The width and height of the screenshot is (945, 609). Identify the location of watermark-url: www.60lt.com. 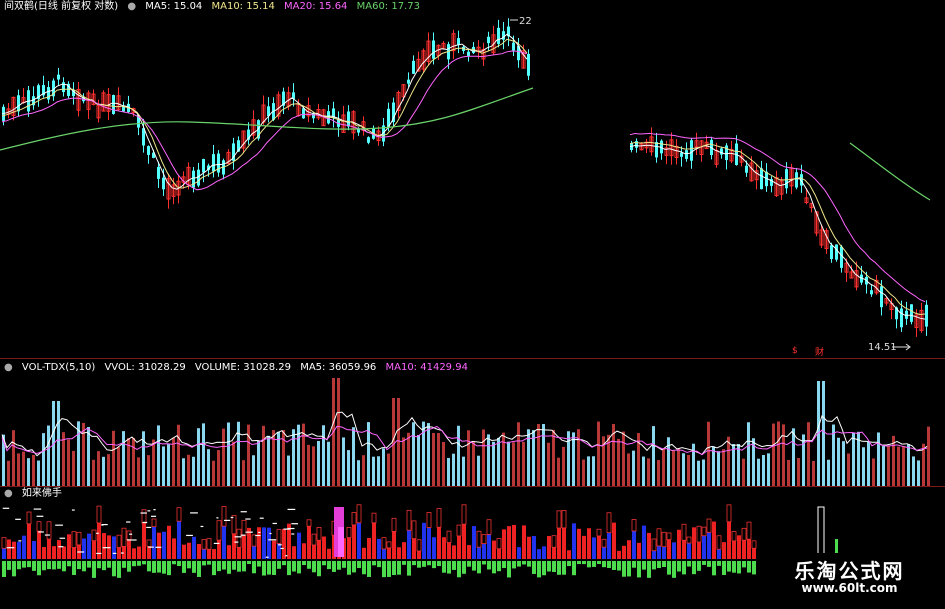
(849, 588).